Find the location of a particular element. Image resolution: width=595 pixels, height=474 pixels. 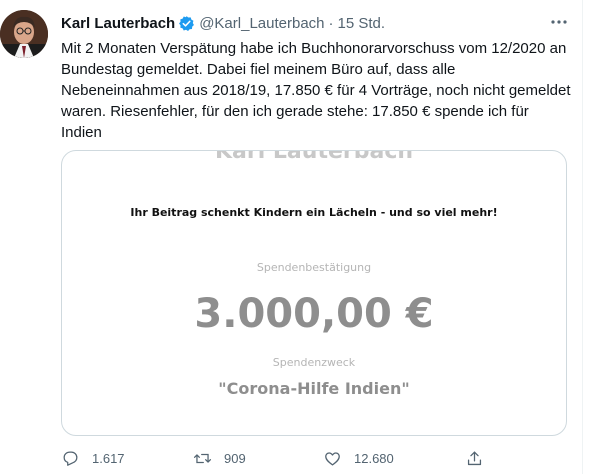

reply-count: 1.617 is located at coordinates (108, 458).